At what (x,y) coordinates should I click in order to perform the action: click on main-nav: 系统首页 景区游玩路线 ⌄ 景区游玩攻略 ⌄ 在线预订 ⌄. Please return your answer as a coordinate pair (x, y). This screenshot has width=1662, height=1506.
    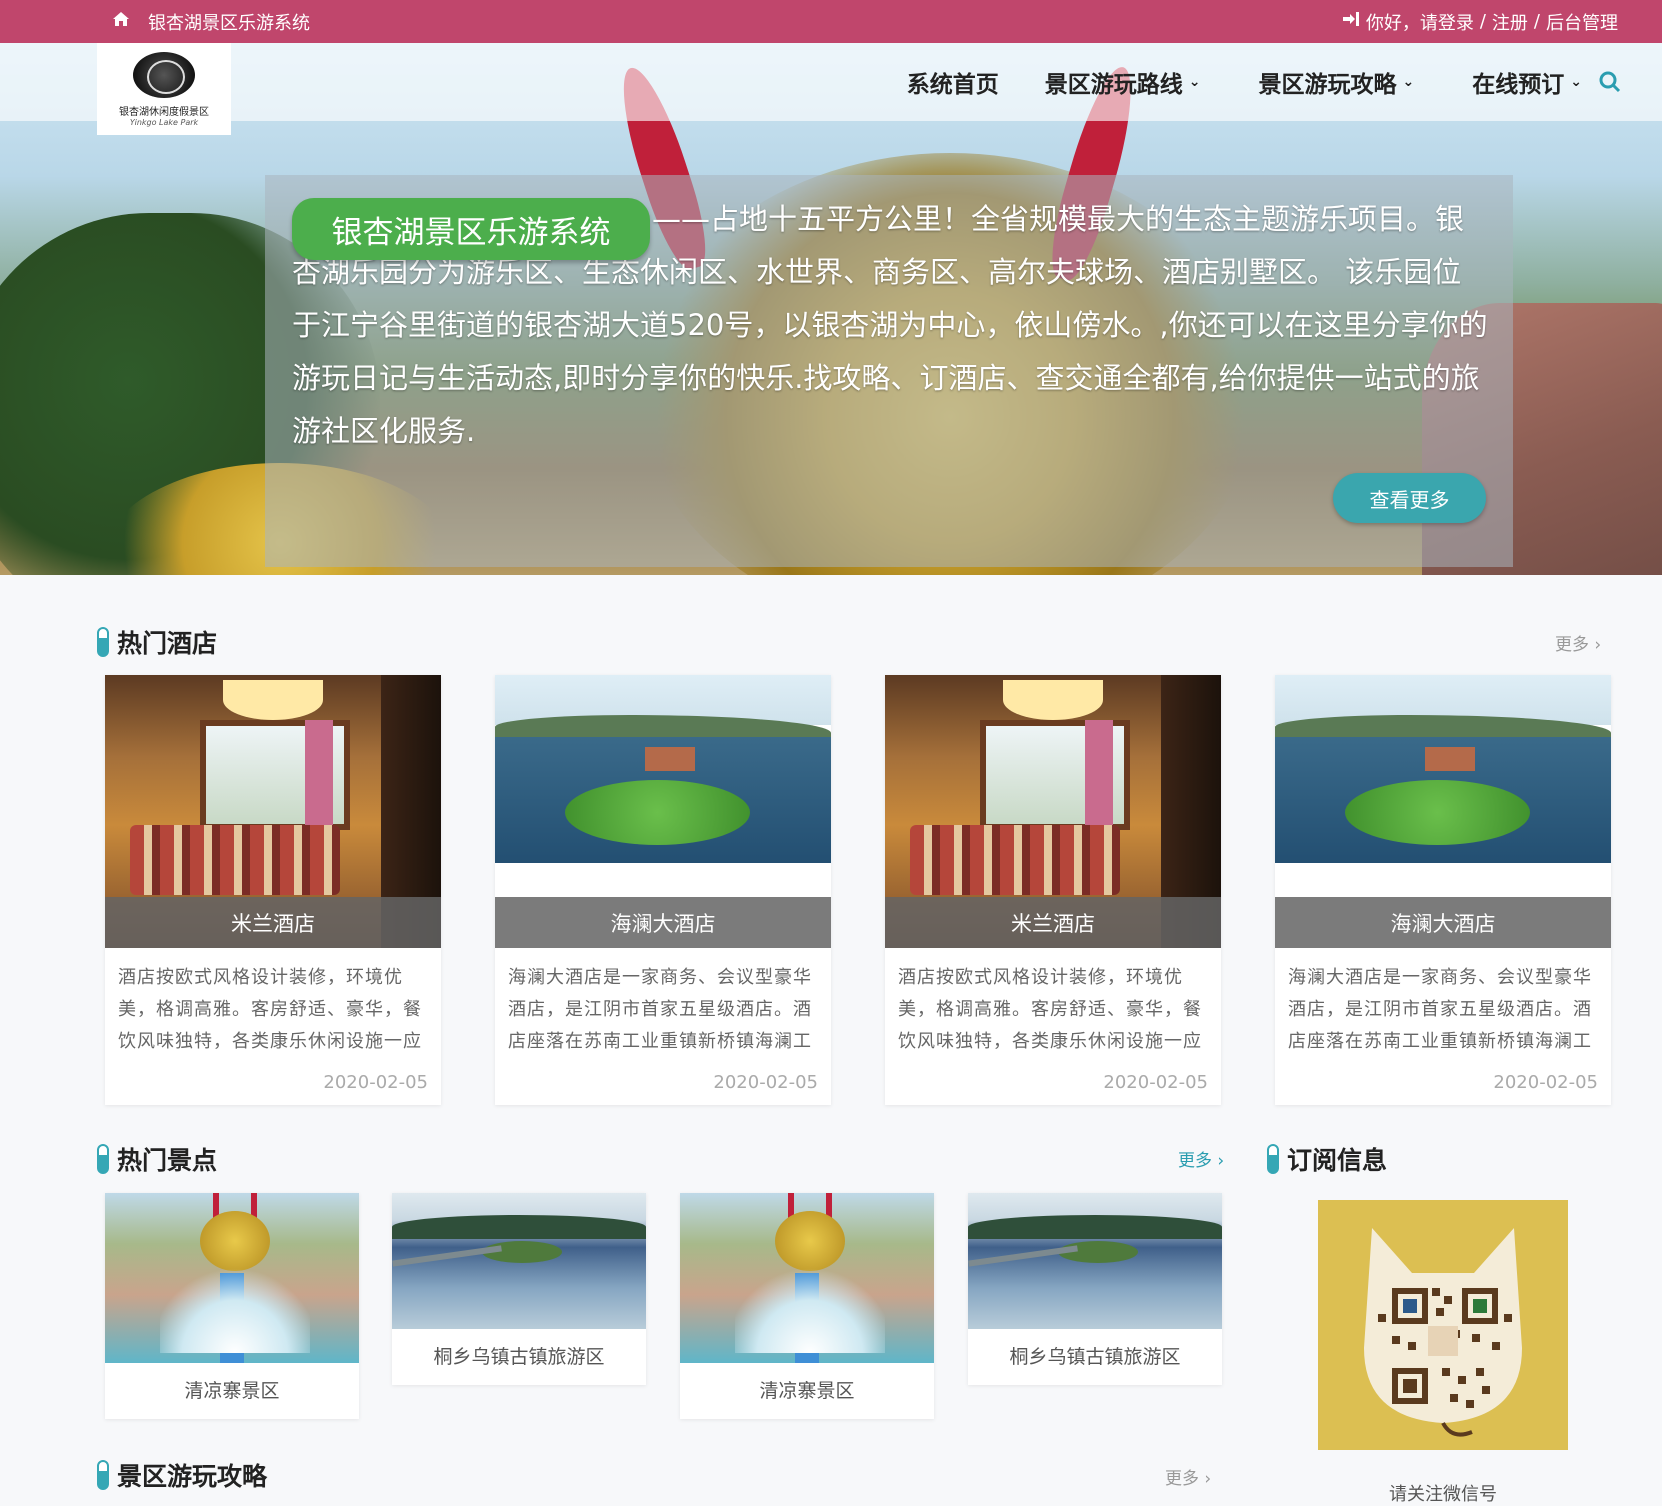
    Looking at the image, I should click on (1244, 82).